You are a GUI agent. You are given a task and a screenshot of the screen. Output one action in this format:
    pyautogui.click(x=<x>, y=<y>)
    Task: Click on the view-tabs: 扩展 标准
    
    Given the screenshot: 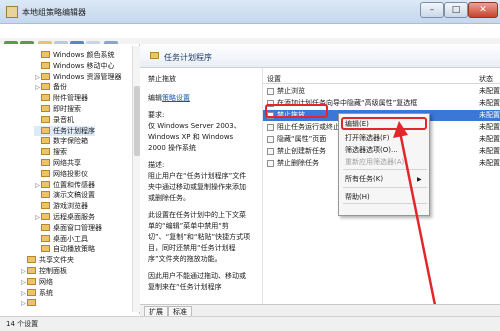 What is the action you would take?
    pyautogui.click(x=320, y=311)
    